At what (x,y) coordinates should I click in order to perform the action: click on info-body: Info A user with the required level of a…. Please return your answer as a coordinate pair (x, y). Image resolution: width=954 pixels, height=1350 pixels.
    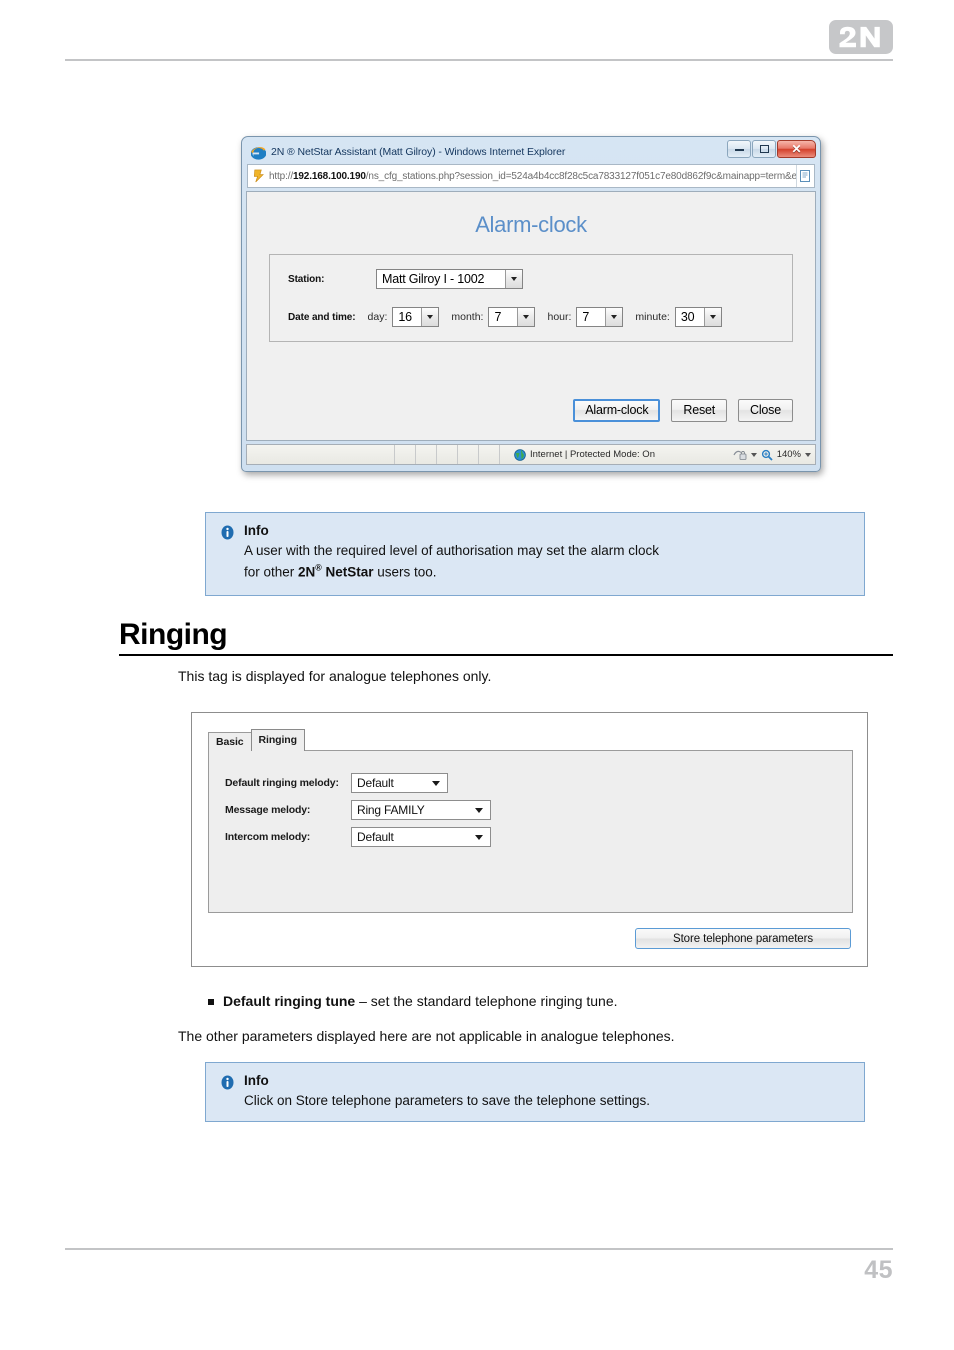
    Looking at the image, I should click on (547, 554).